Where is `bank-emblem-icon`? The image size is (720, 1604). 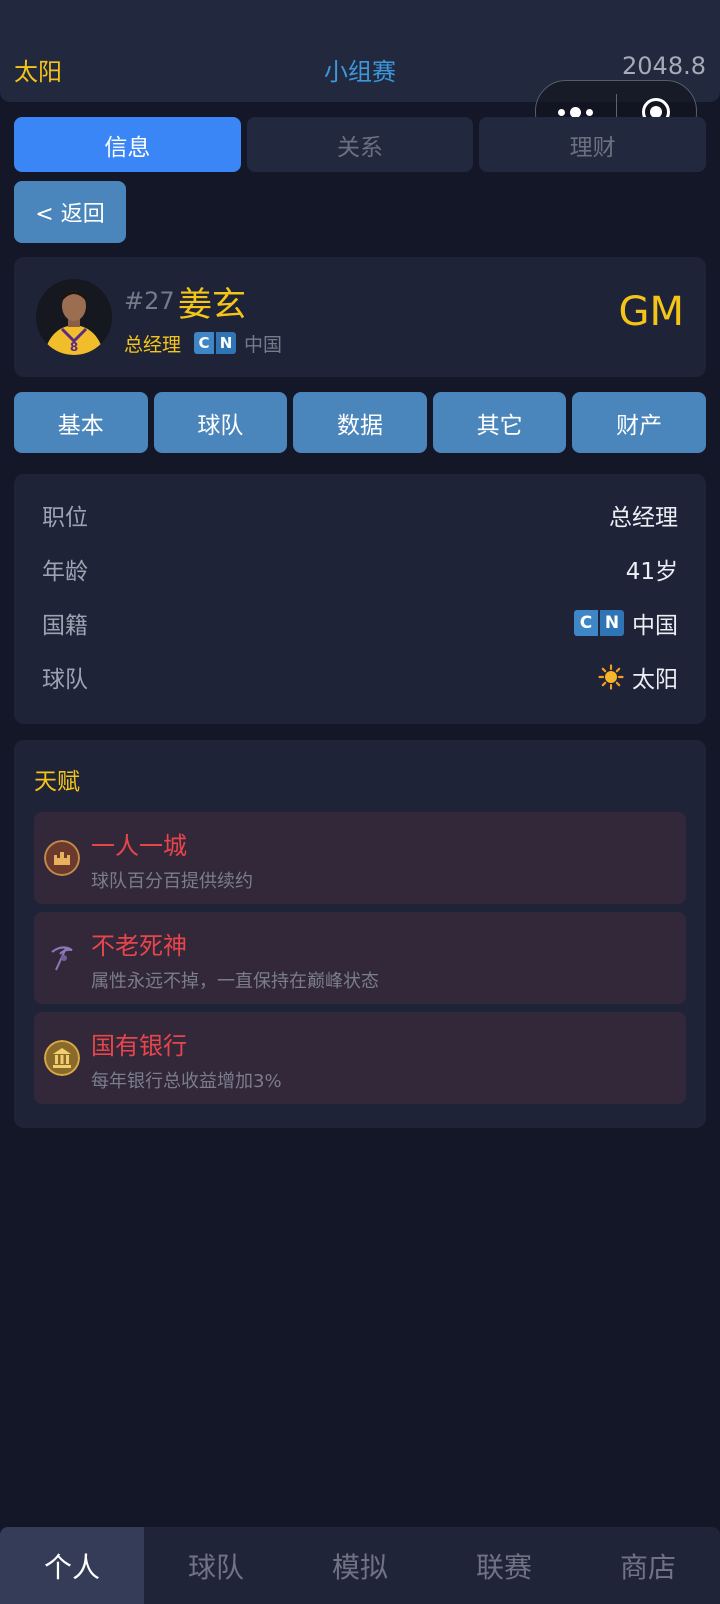
bank-emblem-icon is located at coordinates (62, 1058).